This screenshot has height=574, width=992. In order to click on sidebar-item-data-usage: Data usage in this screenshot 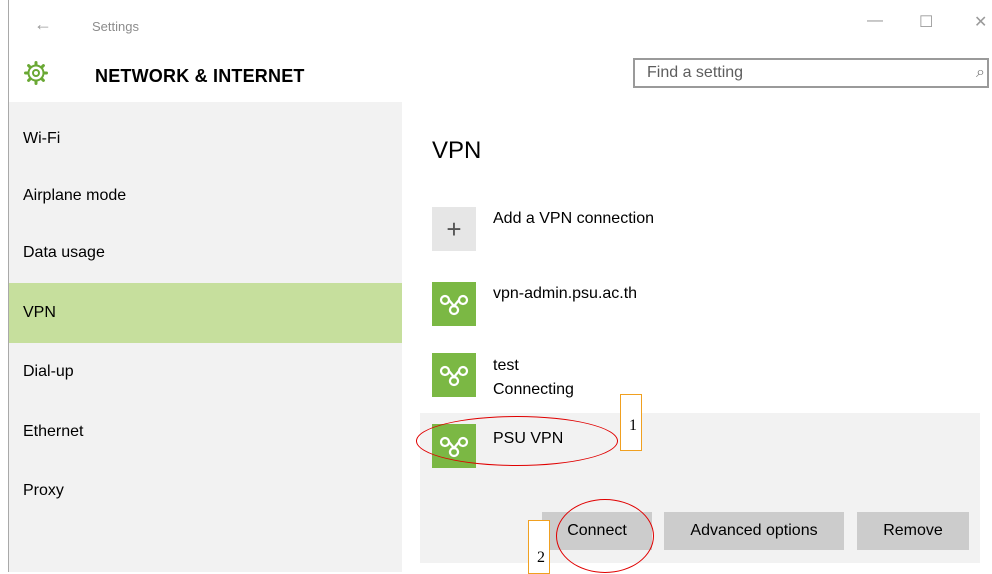, I will do `click(205, 252)`.